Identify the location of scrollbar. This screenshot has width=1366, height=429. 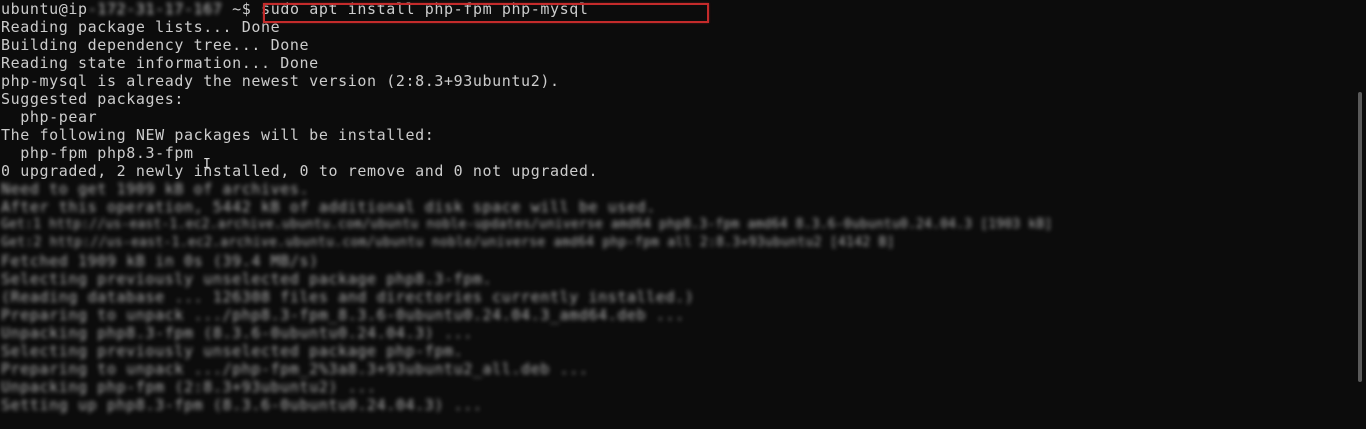
(1360, 214).